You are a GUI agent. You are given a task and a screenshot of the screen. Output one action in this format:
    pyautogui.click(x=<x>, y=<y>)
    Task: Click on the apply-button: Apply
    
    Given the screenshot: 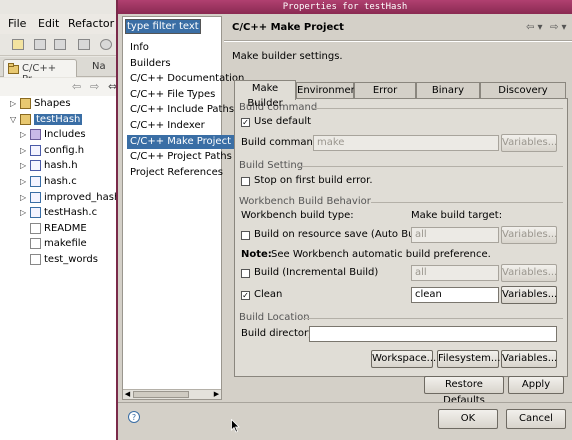 What is the action you would take?
    pyautogui.click(x=536, y=385)
    